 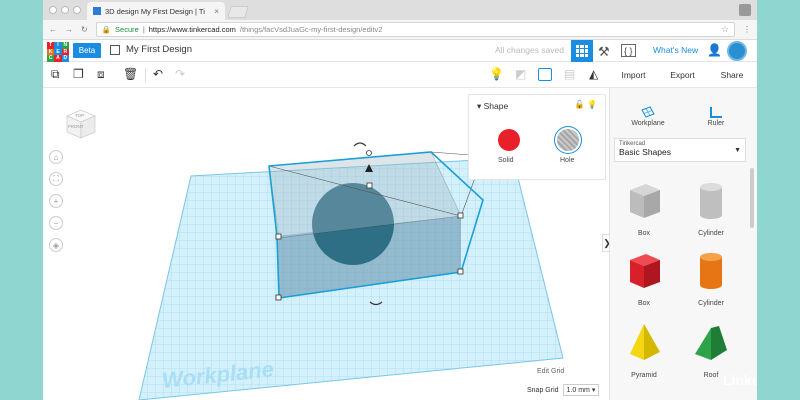 What do you see at coordinates (682, 75) in the screenshot?
I see `export-button: Export` at bounding box center [682, 75].